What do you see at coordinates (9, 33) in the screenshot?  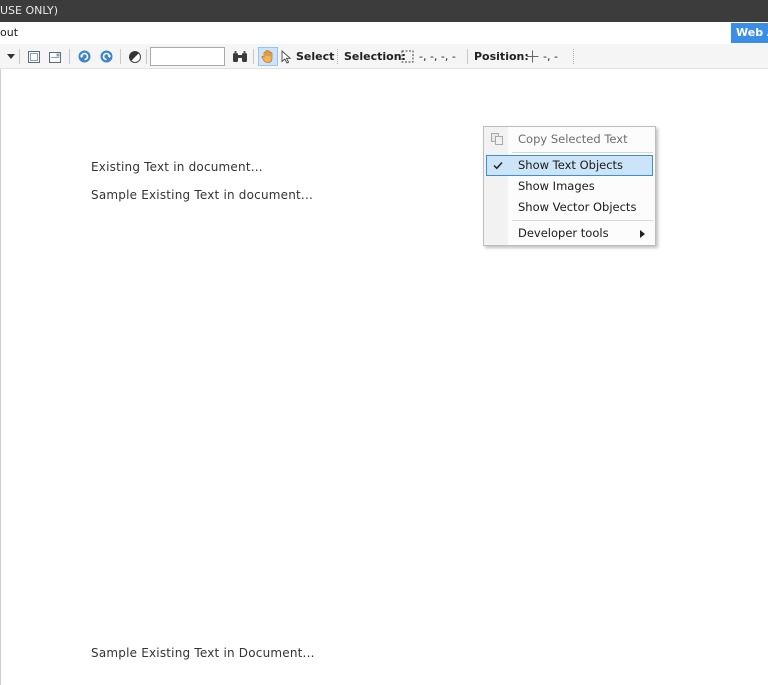 I see `menu-about: out` at bounding box center [9, 33].